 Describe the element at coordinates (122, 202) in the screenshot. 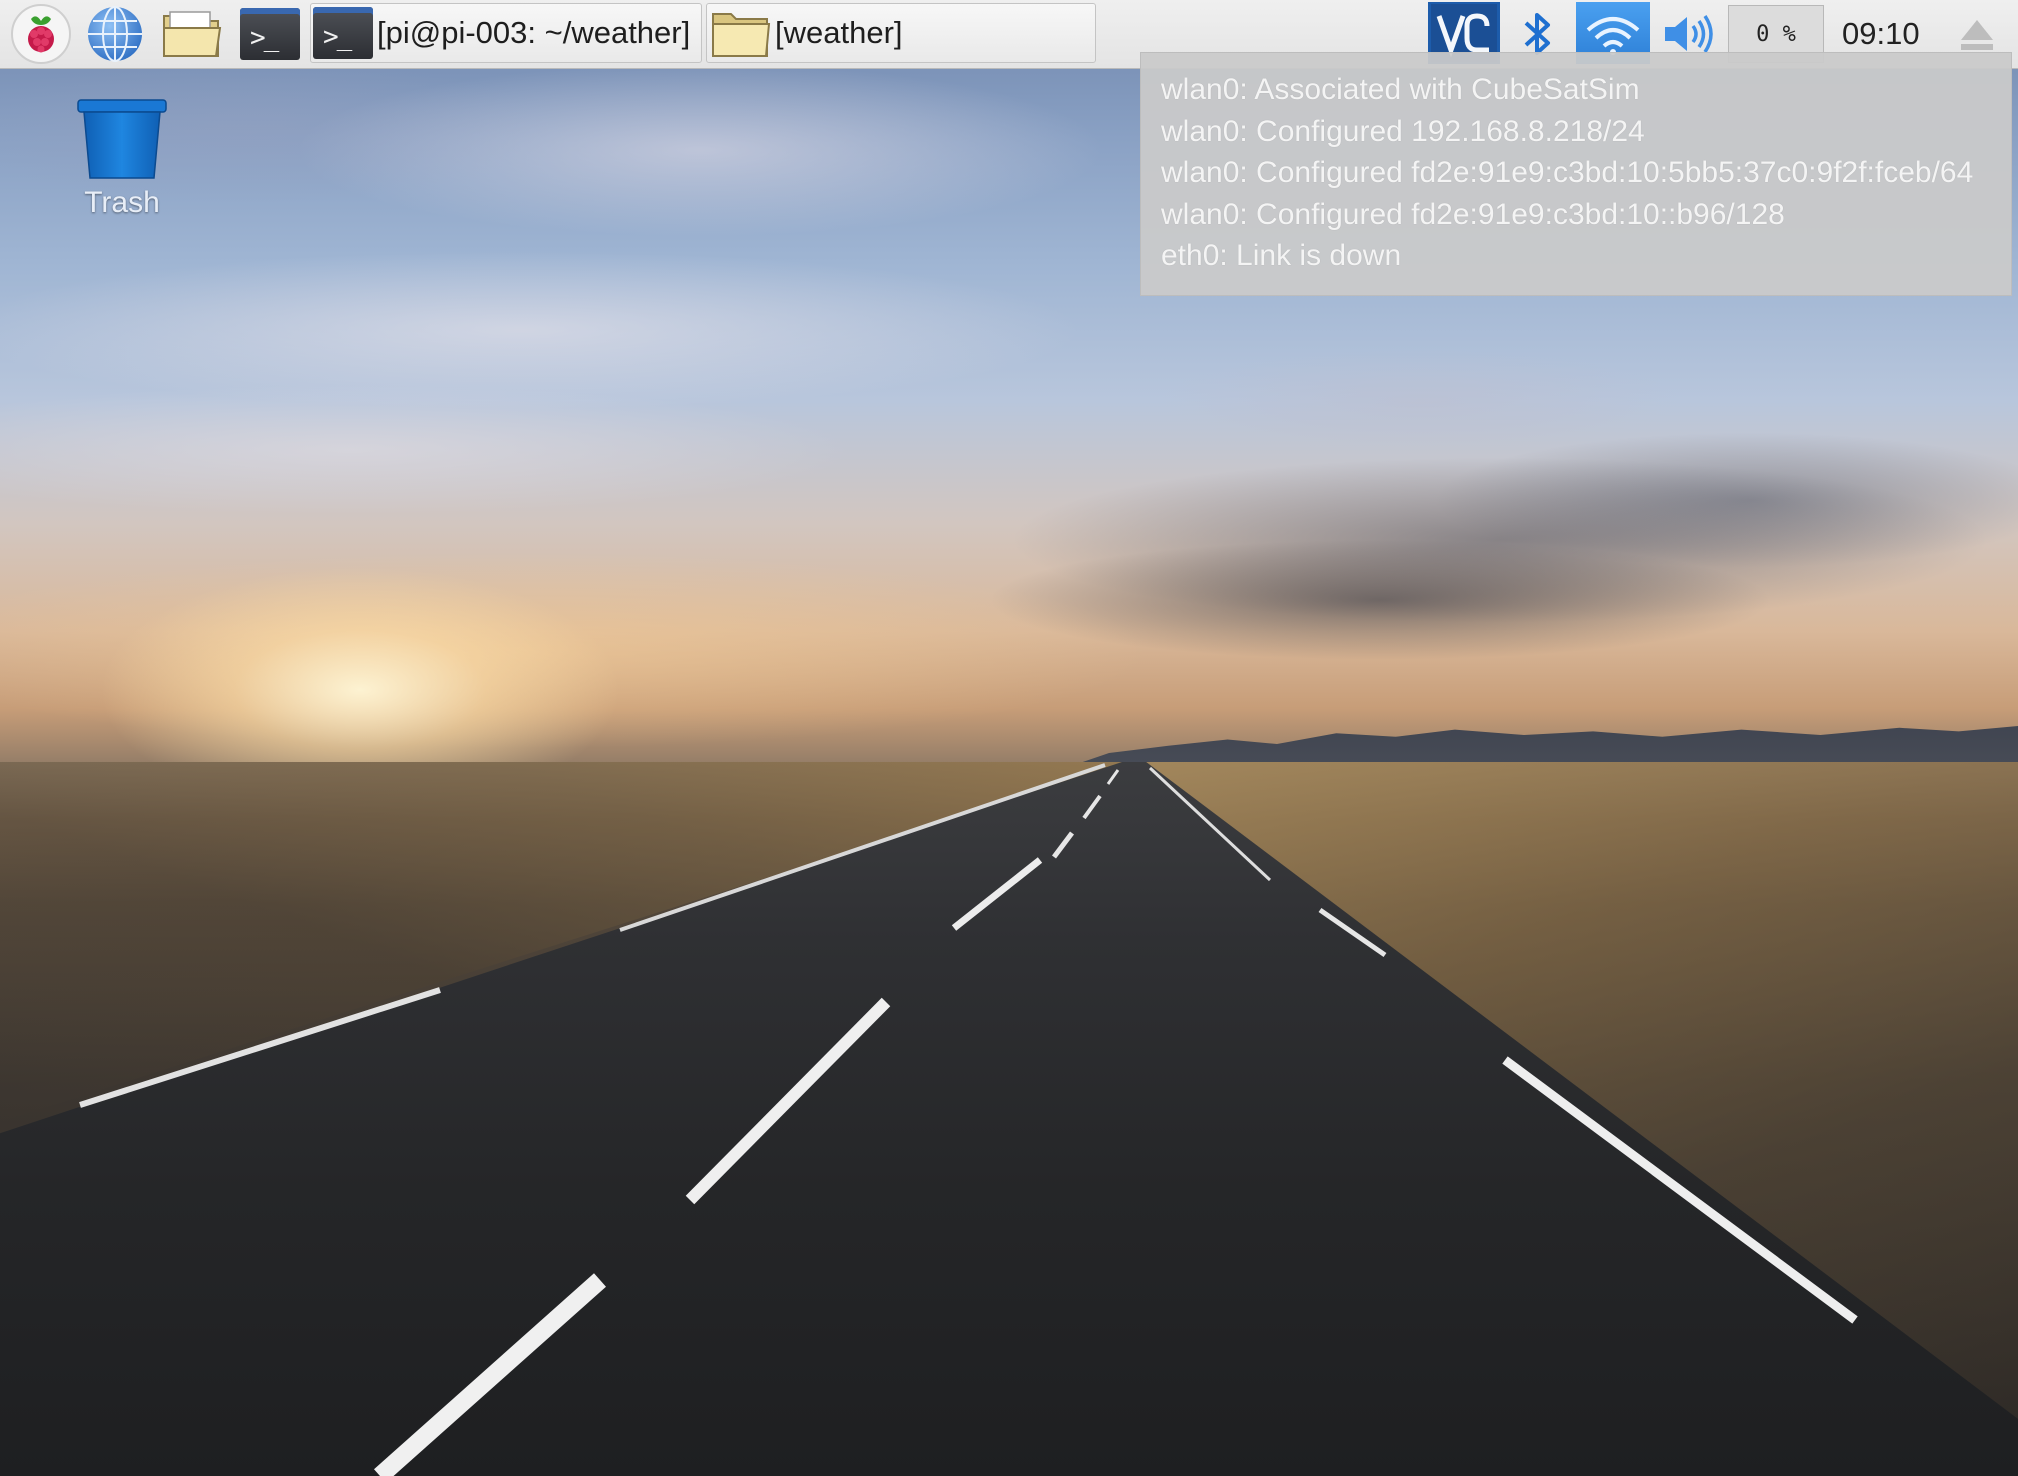

I see `desktop-icon-label: Trash` at that location.